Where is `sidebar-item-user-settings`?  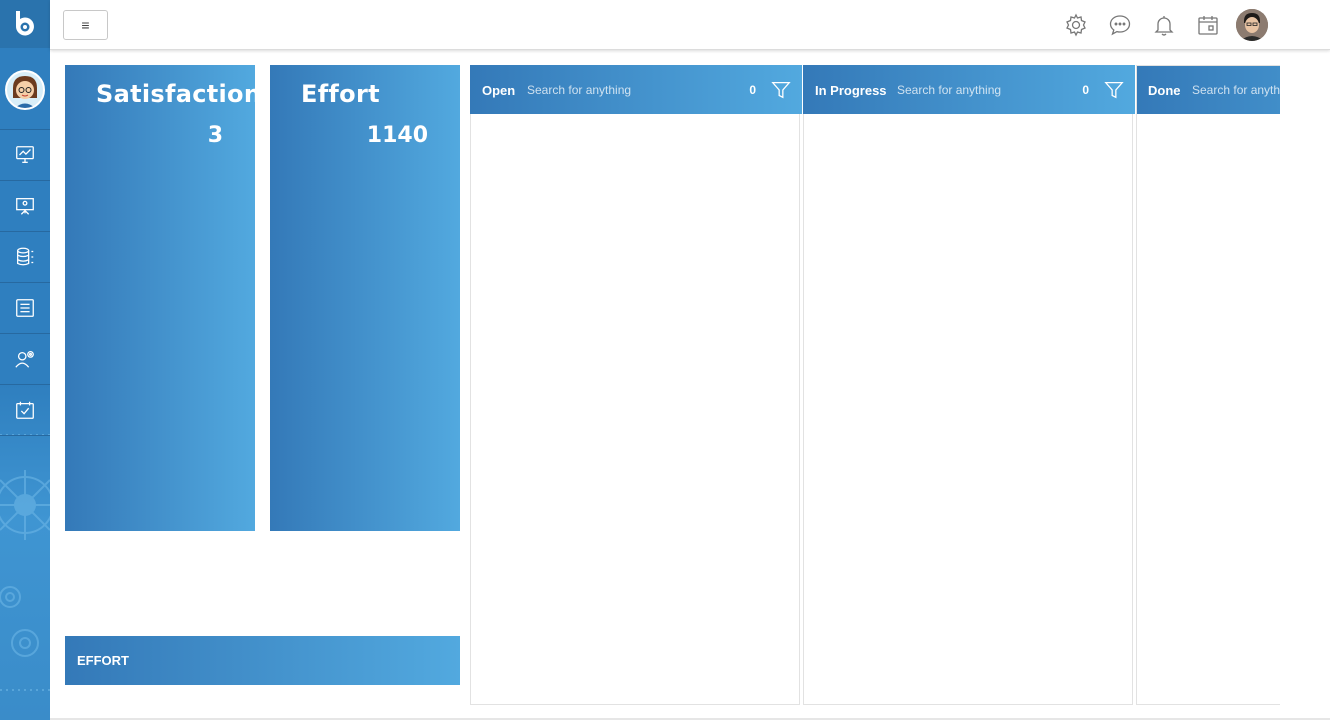
sidebar-item-user-settings is located at coordinates (25, 359).